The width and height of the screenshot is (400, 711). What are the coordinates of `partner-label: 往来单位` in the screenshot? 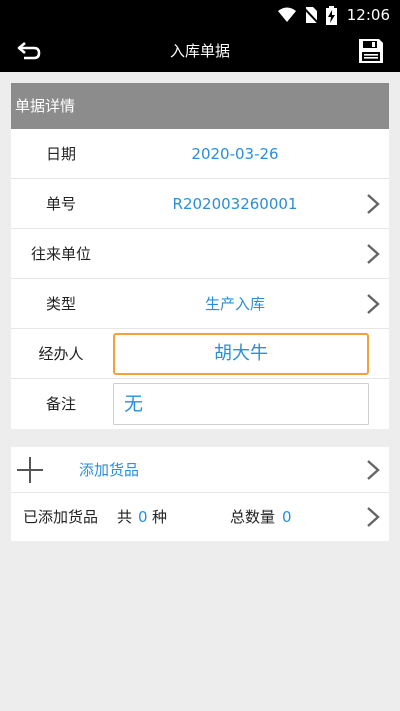 It's located at (60, 254).